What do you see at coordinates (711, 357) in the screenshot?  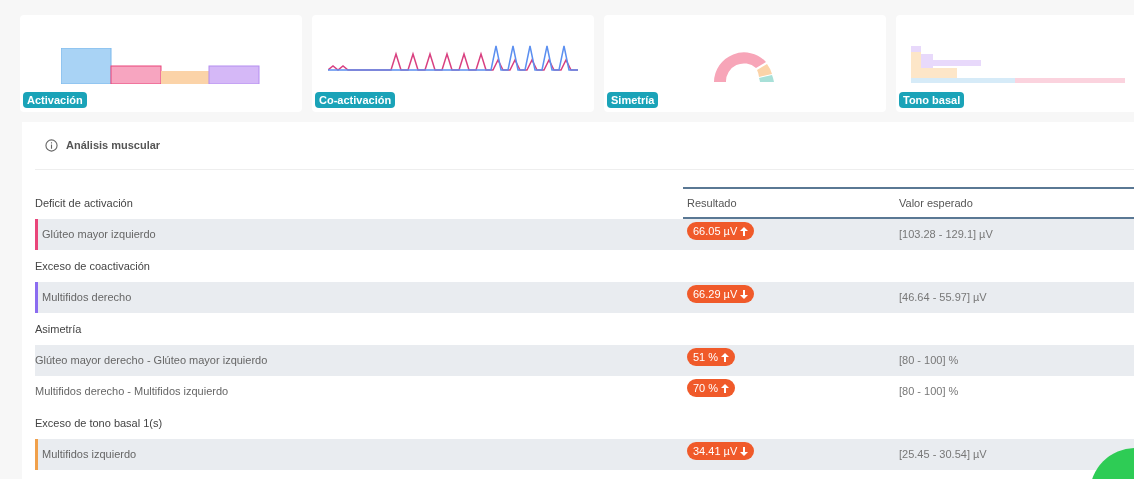 I see `result-badge: 51 %` at bounding box center [711, 357].